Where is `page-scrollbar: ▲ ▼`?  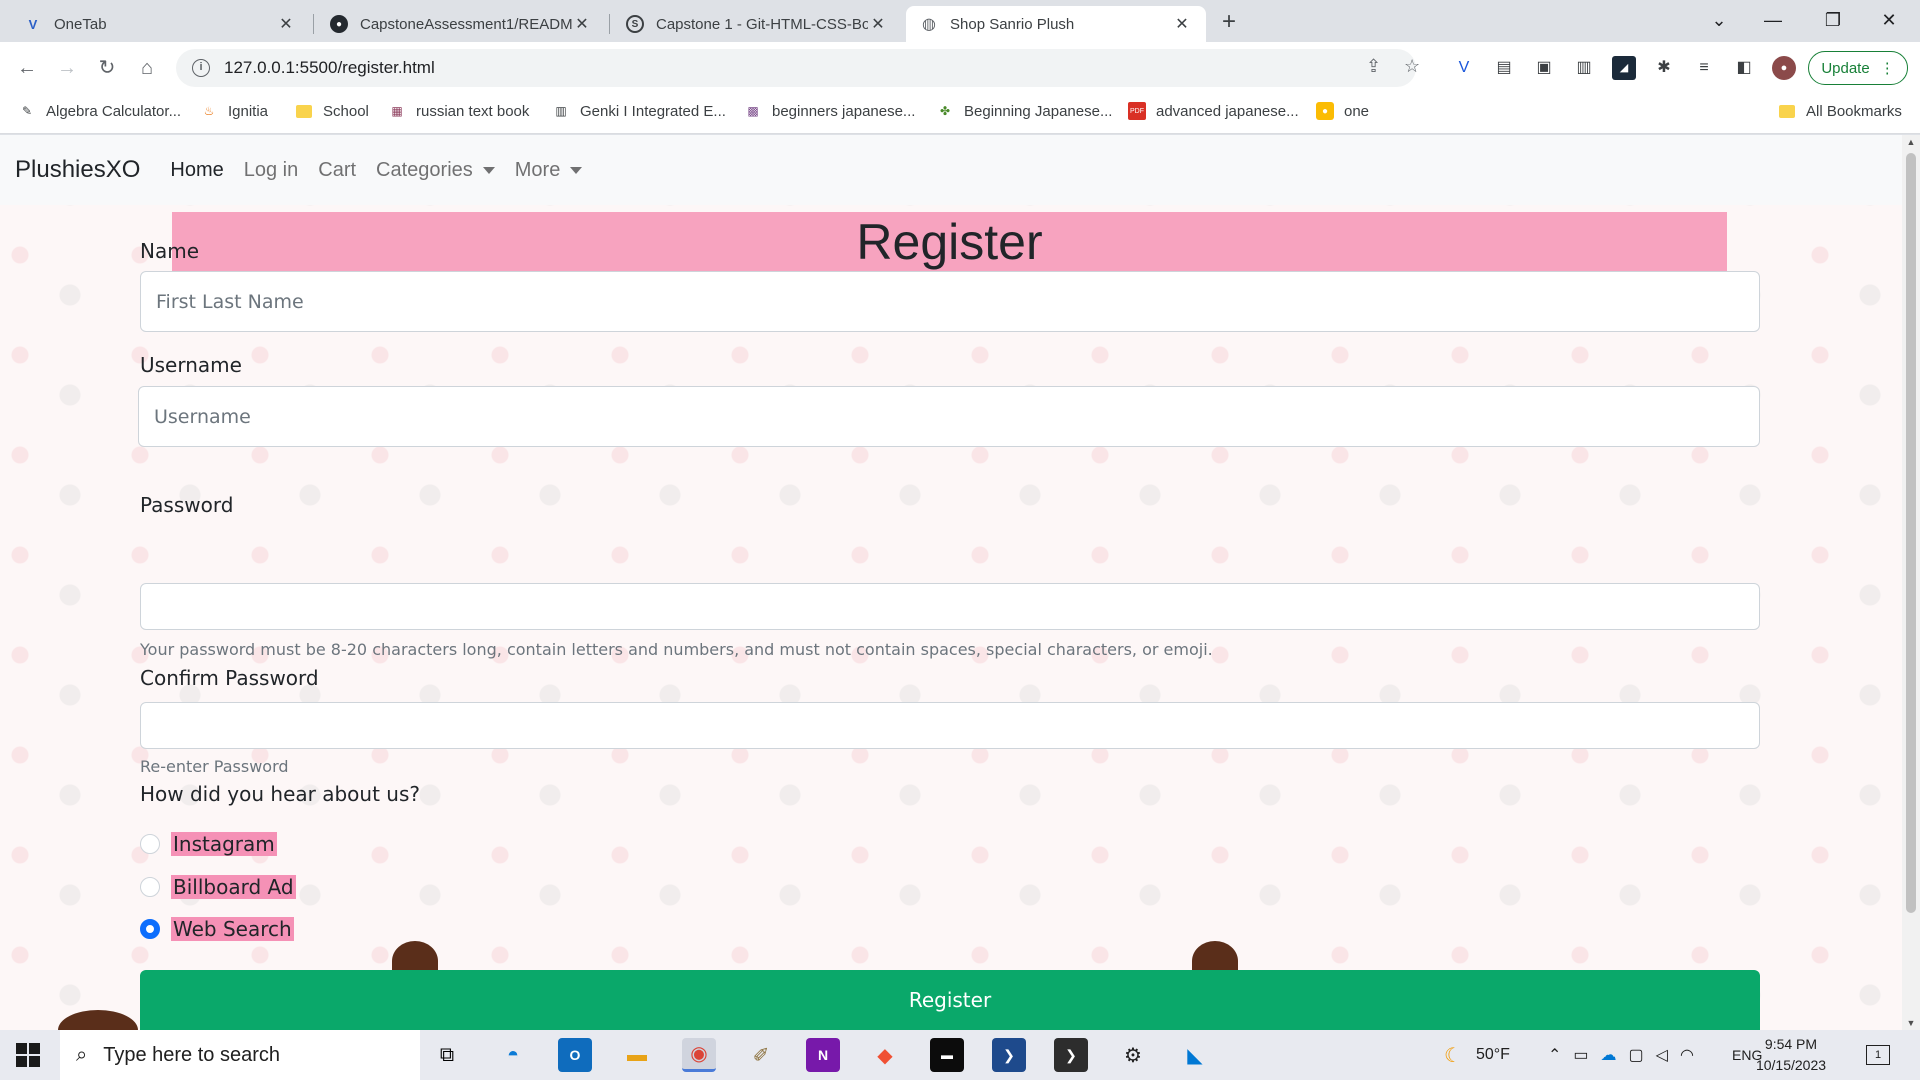 page-scrollbar: ▲ ▼ is located at coordinates (1911, 582).